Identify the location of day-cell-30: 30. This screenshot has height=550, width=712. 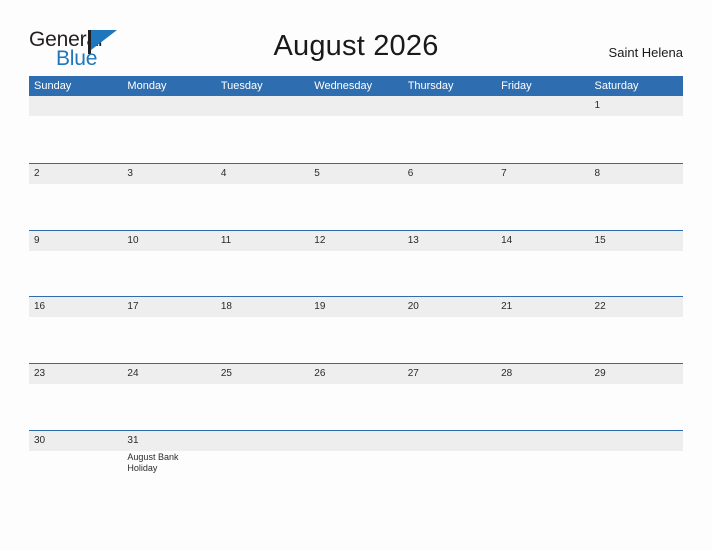
(75, 464).